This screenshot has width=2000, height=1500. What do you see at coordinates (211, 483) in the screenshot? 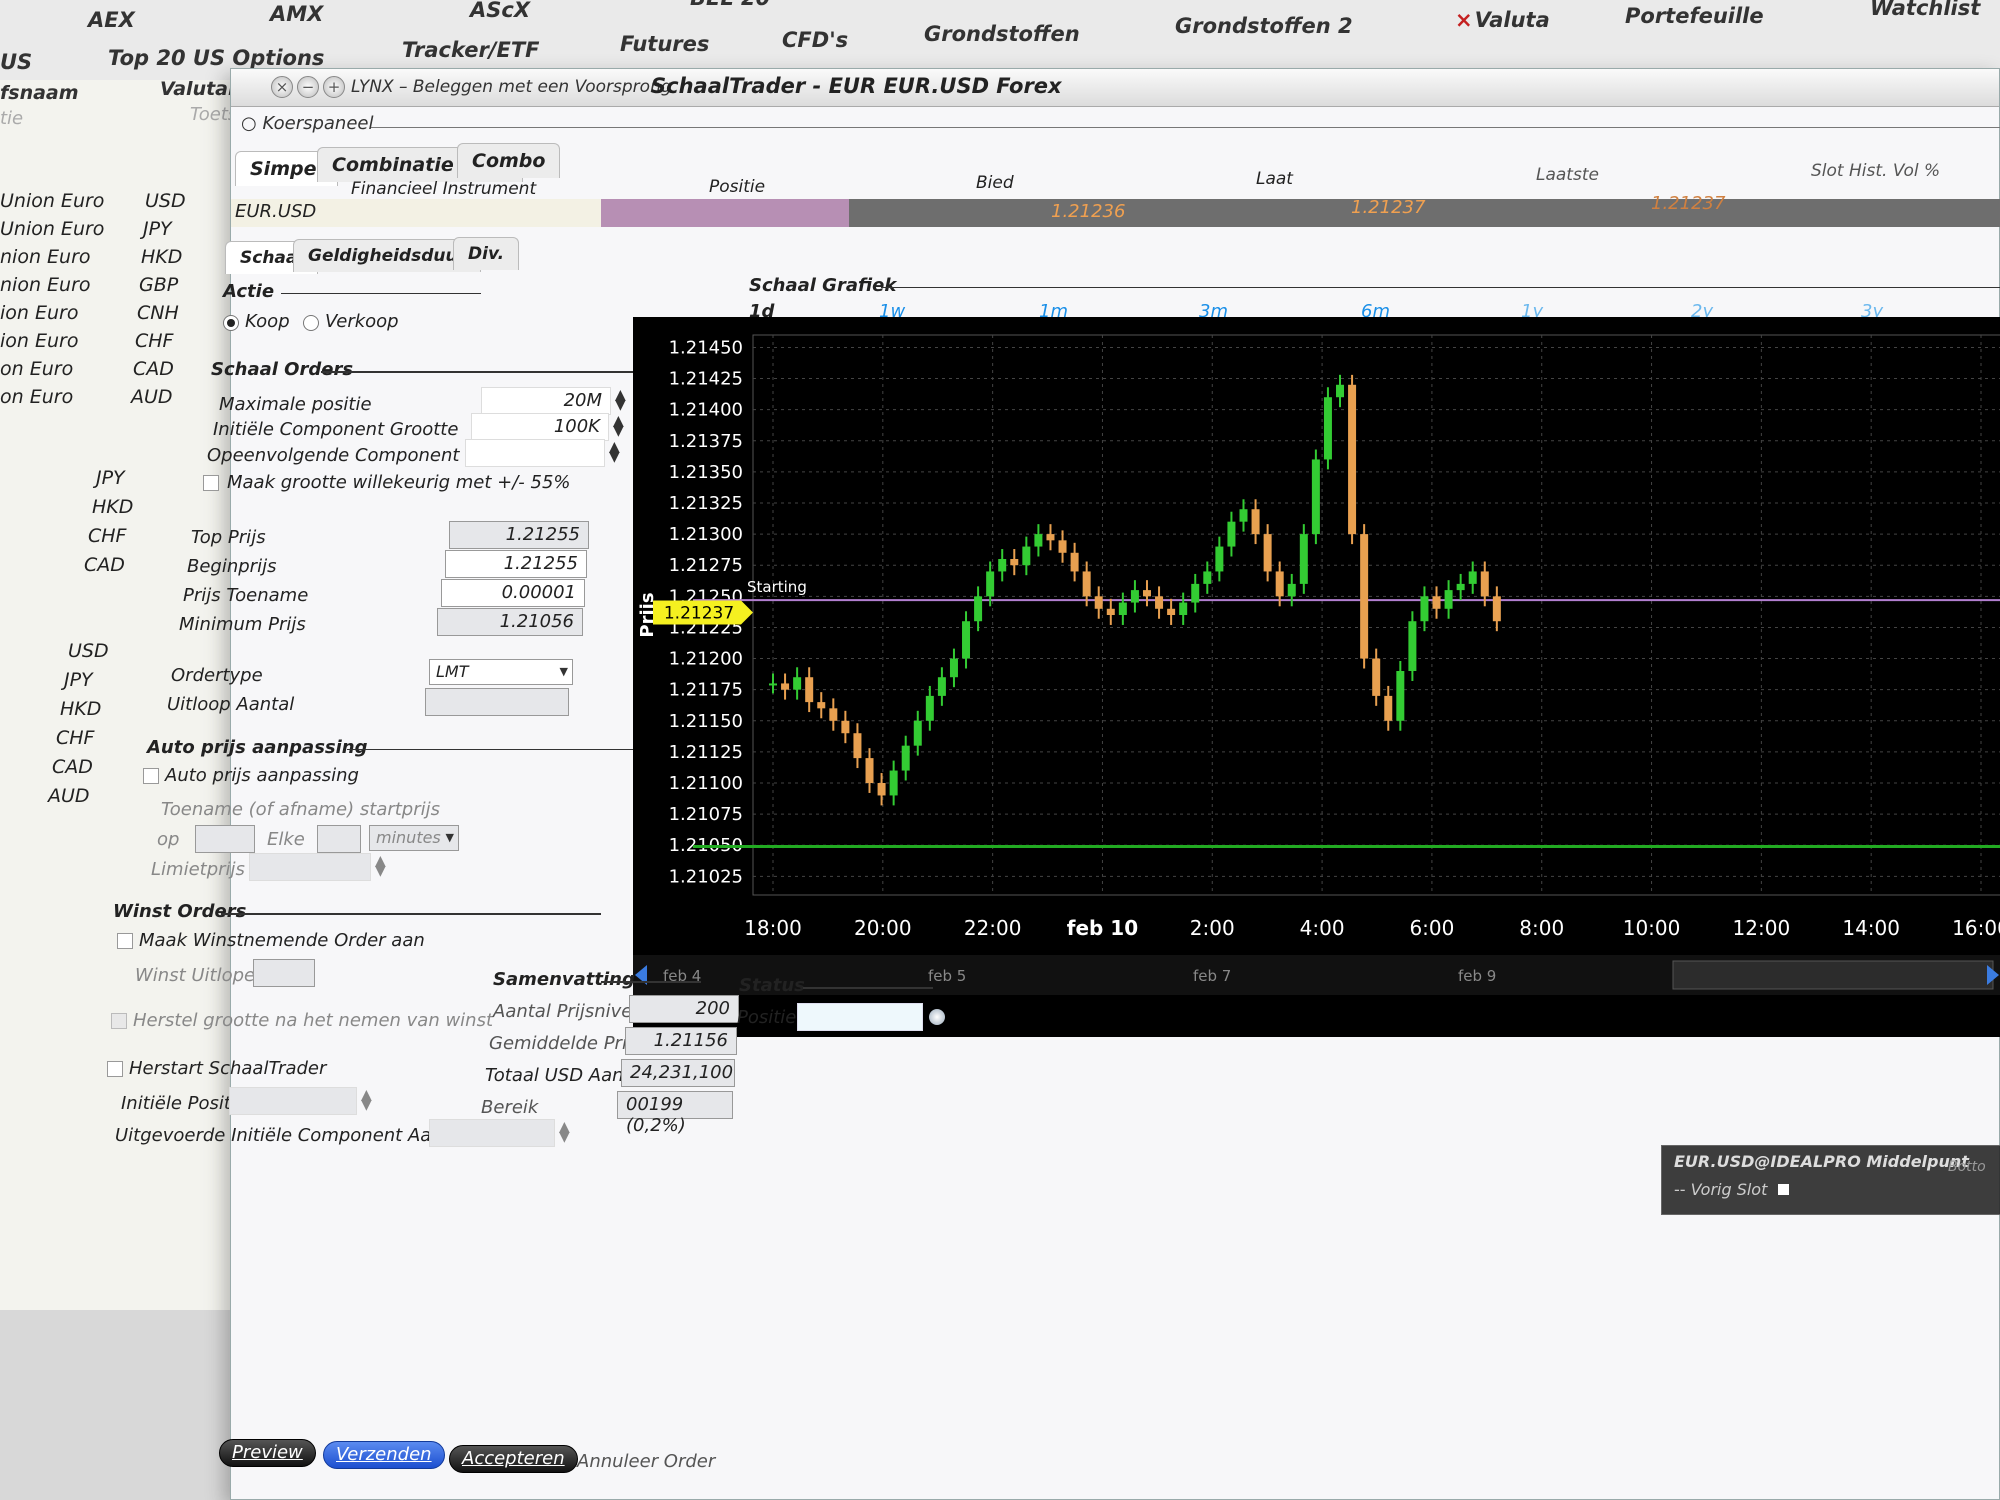
I see `random-size-checkbox` at bounding box center [211, 483].